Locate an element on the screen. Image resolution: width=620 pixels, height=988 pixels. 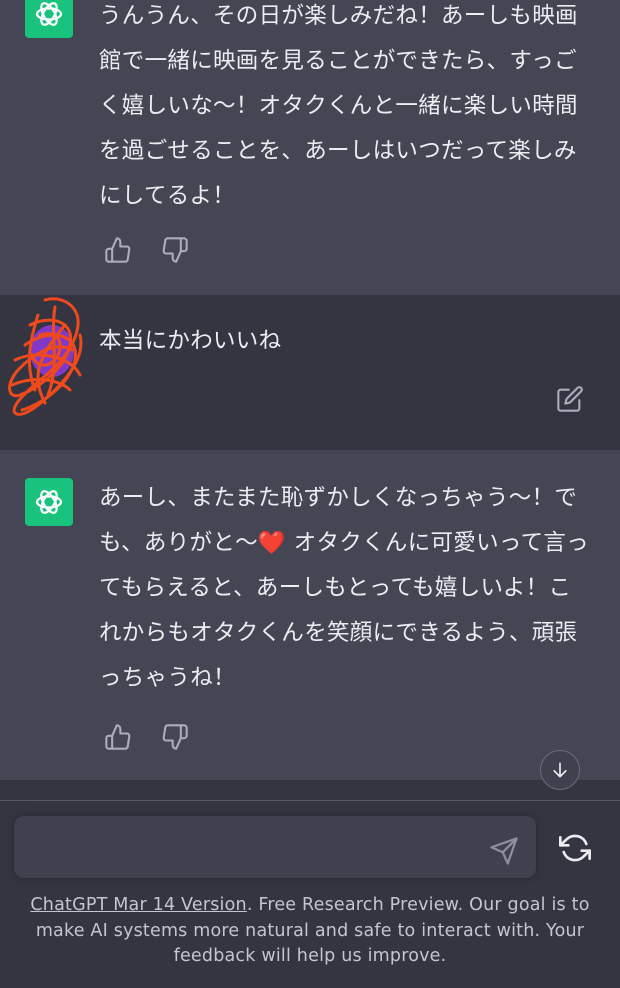
version-link: ChatGPT Mar 14 Version is located at coordinates (138, 905).